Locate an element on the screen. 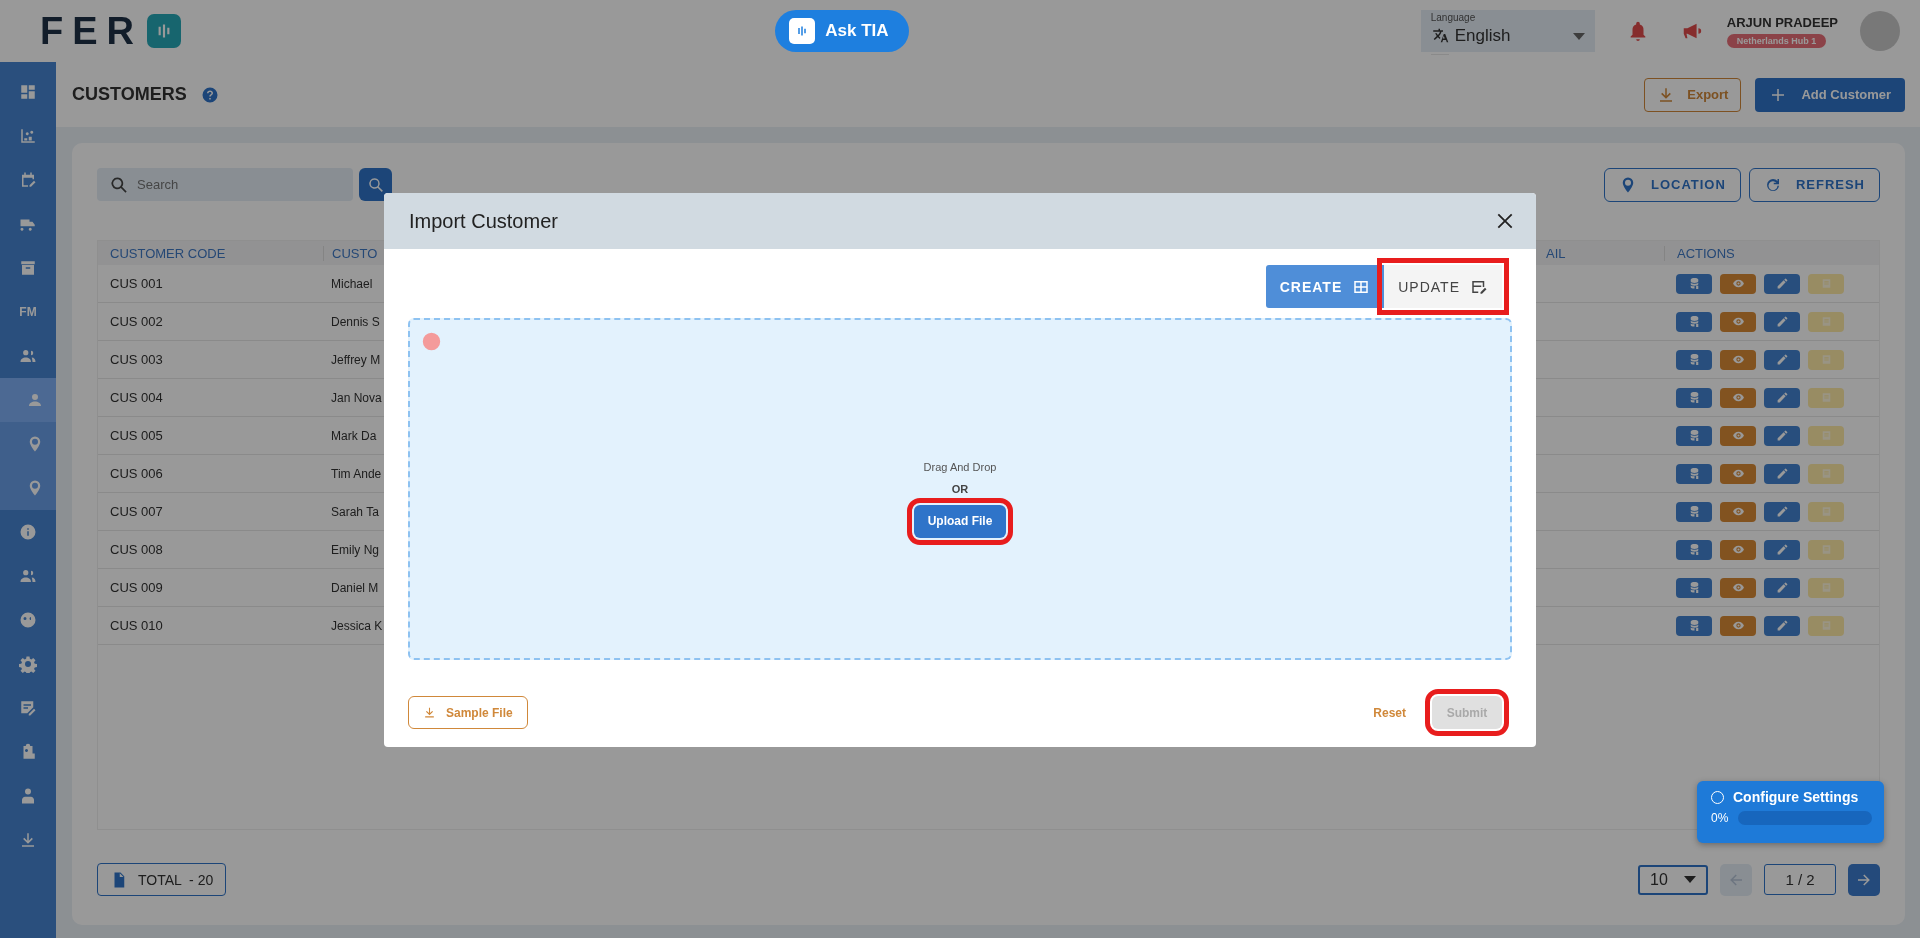  search-field: Search is located at coordinates (225, 184).